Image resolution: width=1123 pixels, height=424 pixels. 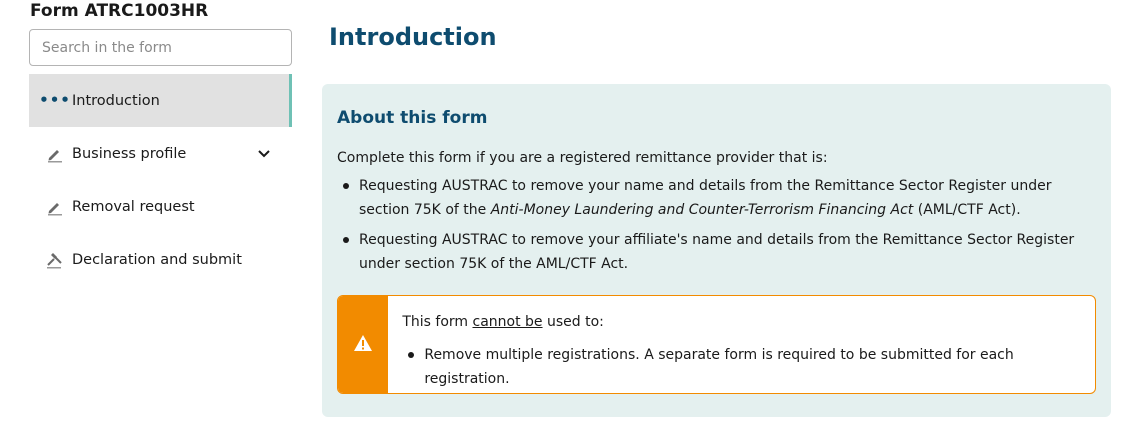 I want to click on search-input, so click(x=160, y=47).